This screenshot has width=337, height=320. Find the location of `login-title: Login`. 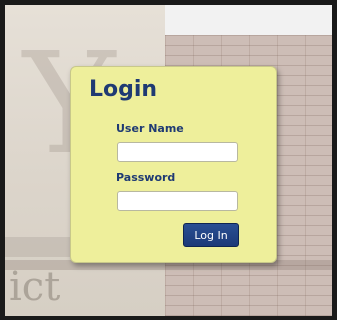

login-title: Login is located at coordinates (123, 89).